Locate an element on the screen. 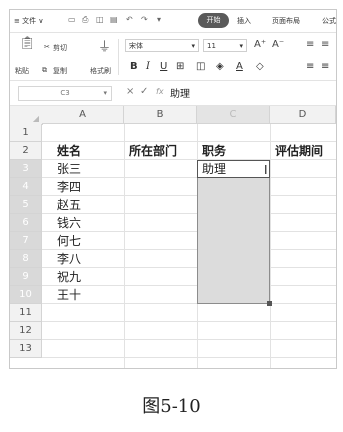 The height and width of the screenshot is (432, 343). column-header-c: C is located at coordinates (233, 115).